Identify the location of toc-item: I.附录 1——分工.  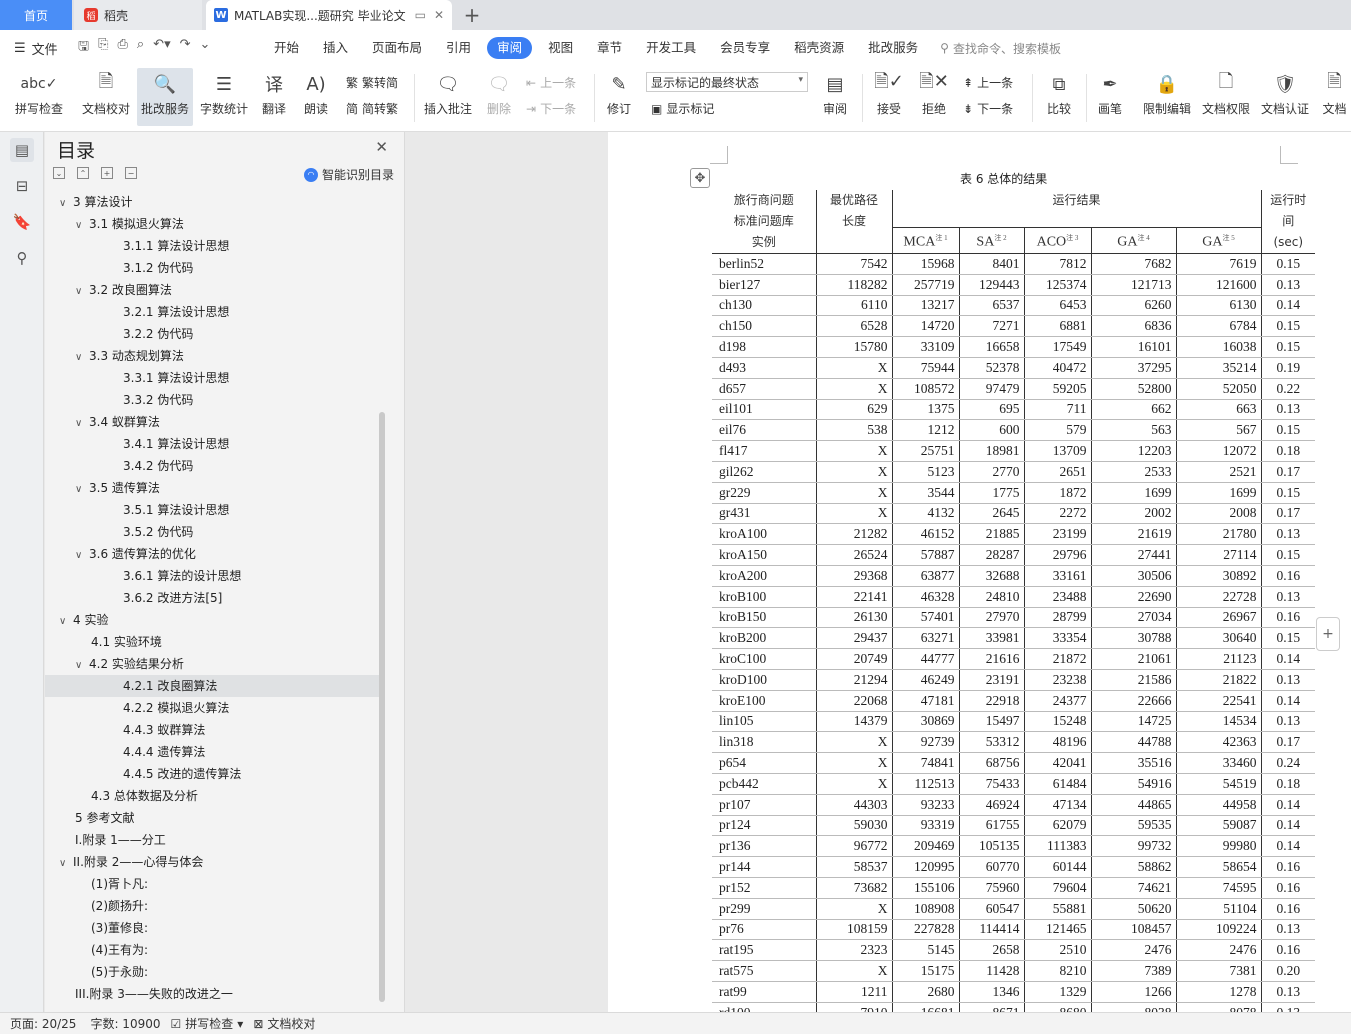
(212, 840).